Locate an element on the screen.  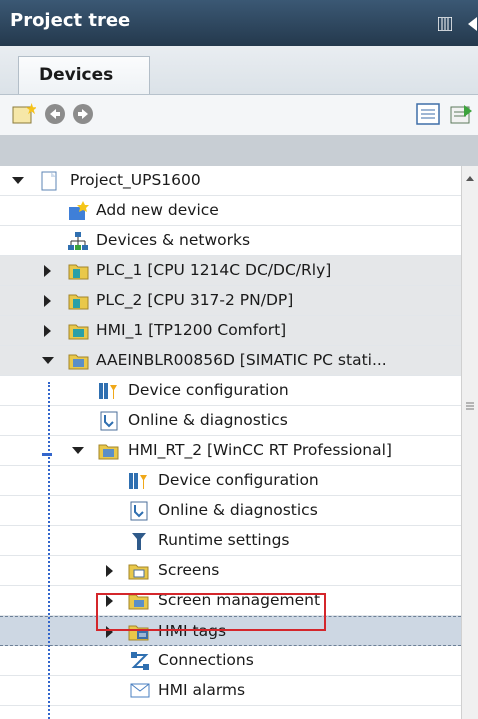
hmi-alarms-icon is located at coordinates (140, 691).